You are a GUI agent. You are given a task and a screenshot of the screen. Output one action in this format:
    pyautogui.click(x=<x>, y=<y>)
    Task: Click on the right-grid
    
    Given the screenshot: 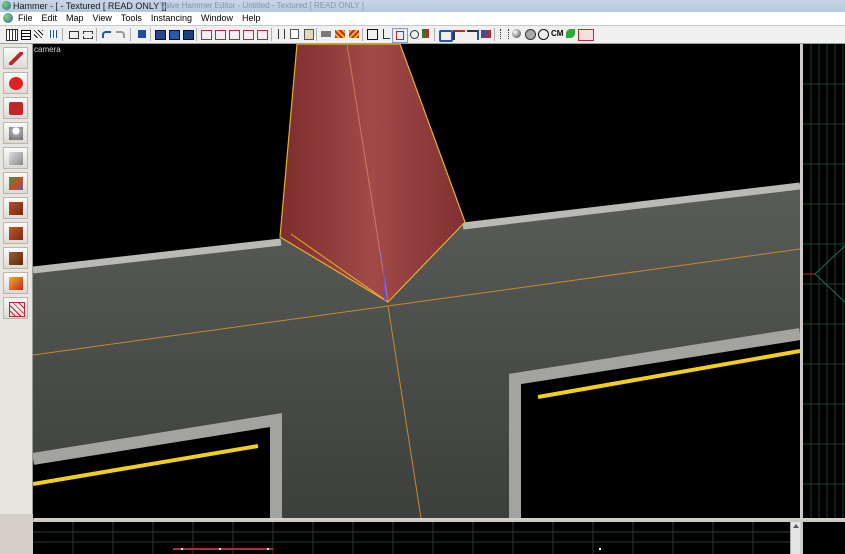 What is the action you would take?
    pyautogui.click(x=824, y=281)
    